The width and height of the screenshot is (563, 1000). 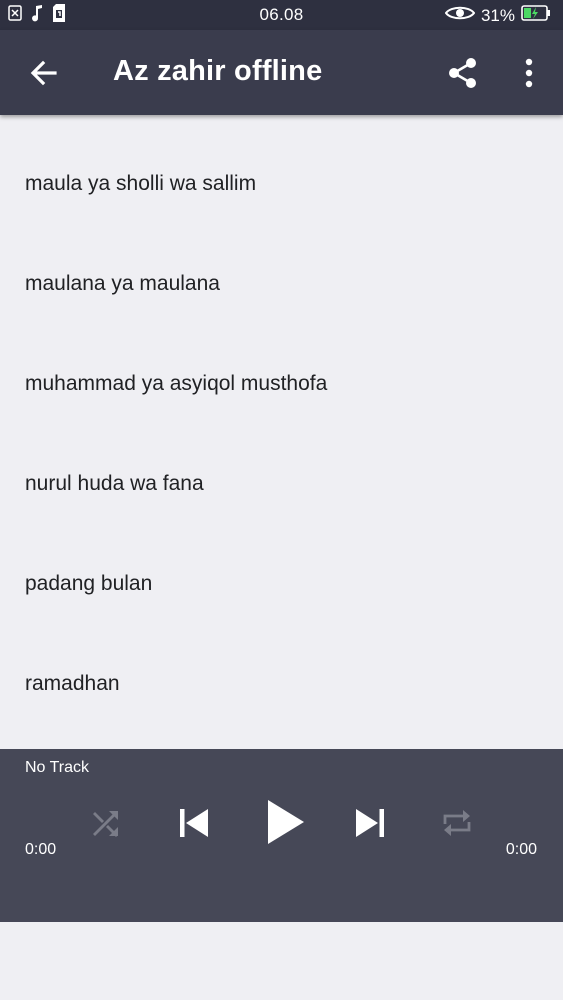 I want to click on track-item: maulana ya maulana, so click(x=281, y=284).